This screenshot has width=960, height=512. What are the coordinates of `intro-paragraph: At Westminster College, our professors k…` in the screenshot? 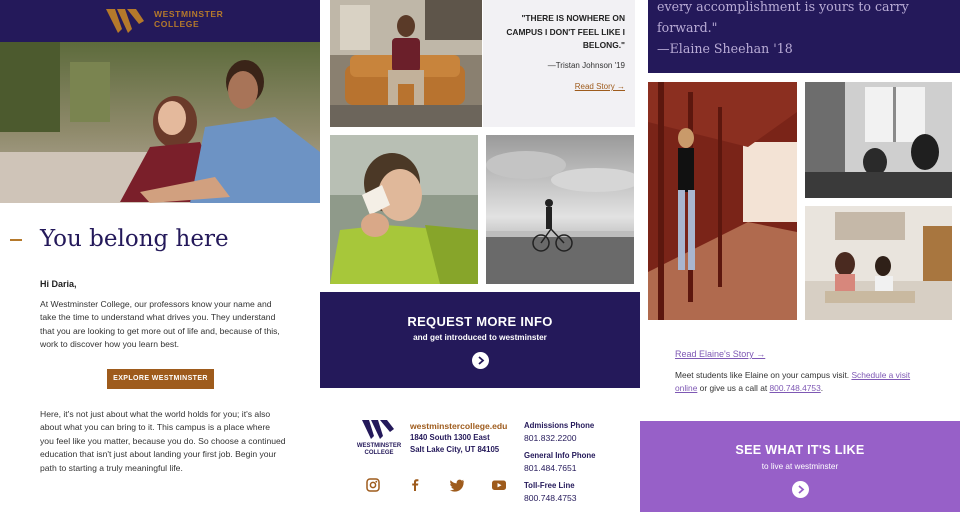 It's located at (160, 324).